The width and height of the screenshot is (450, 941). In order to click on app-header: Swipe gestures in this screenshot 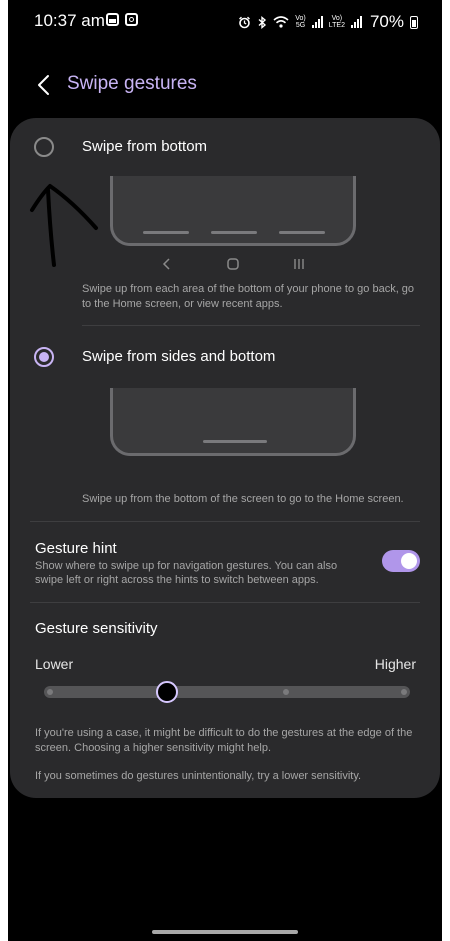, I will do `click(225, 85)`.